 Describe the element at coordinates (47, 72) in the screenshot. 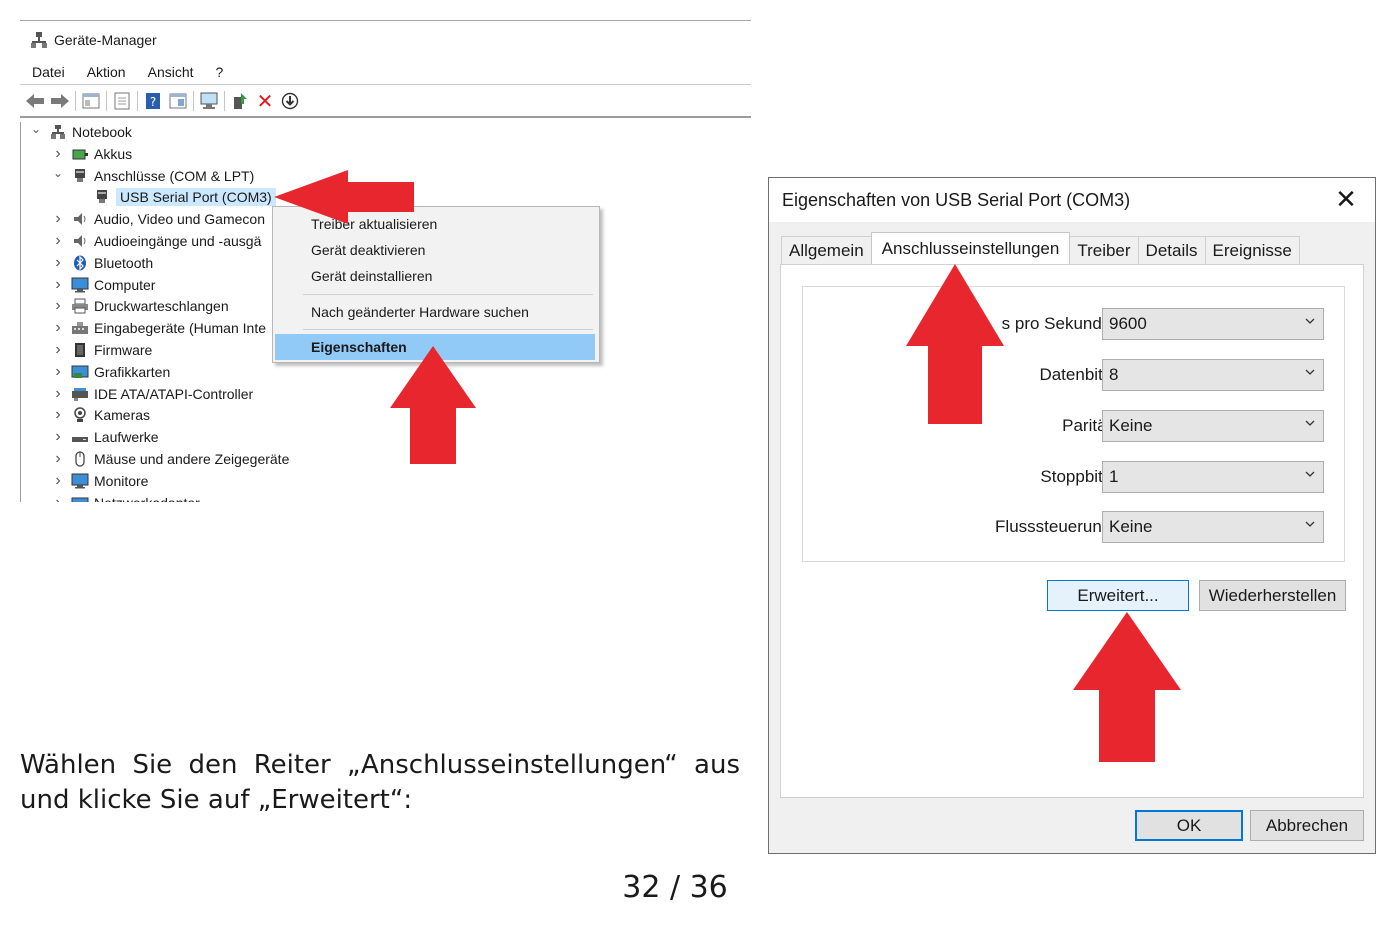

I see `menu-datei: Datei` at that location.